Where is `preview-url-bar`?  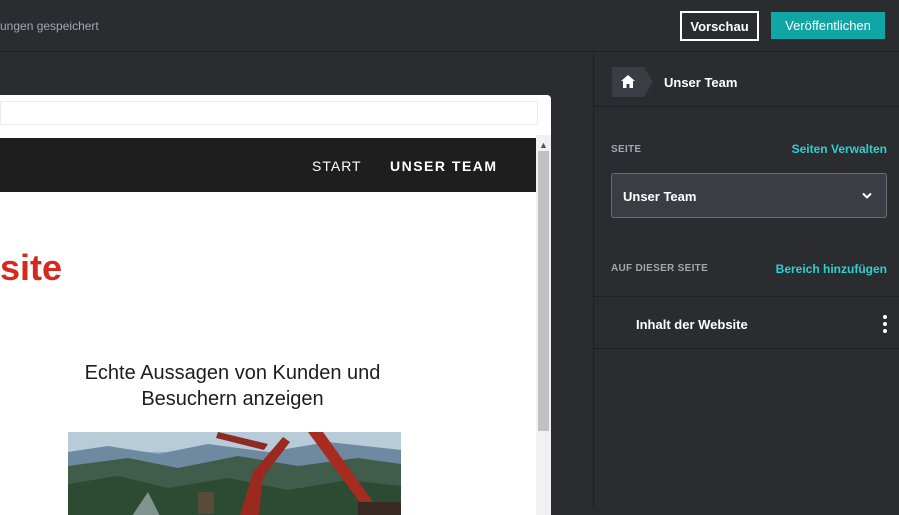
preview-url-bar is located at coordinates (269, 113).